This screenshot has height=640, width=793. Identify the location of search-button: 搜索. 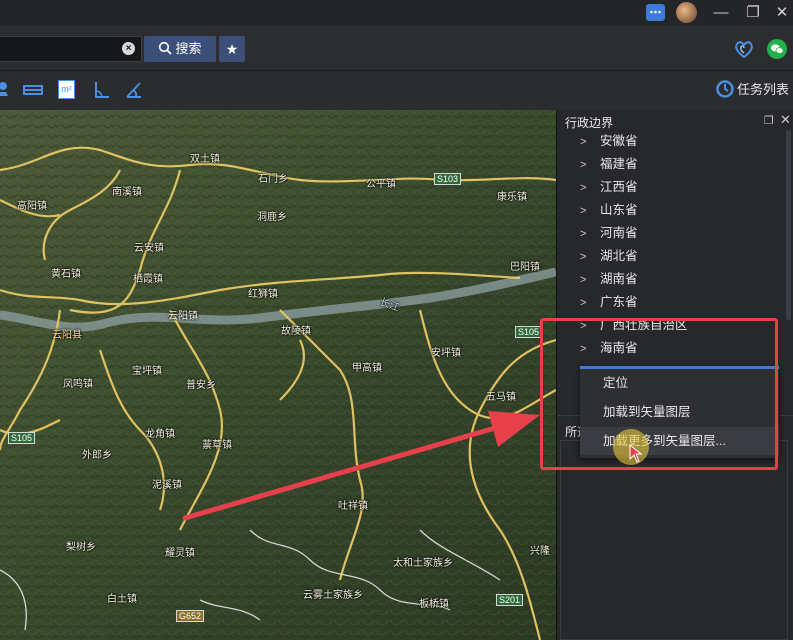
(180, 49).